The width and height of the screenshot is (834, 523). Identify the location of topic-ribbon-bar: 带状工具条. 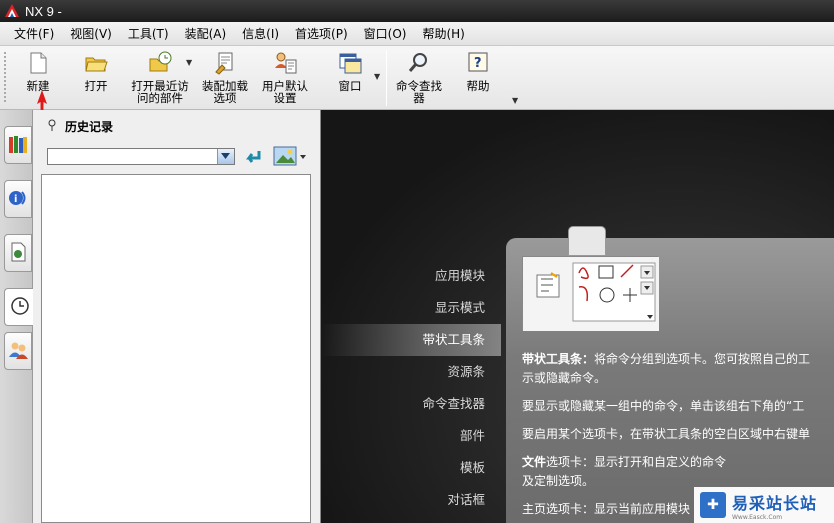
(411, 340).